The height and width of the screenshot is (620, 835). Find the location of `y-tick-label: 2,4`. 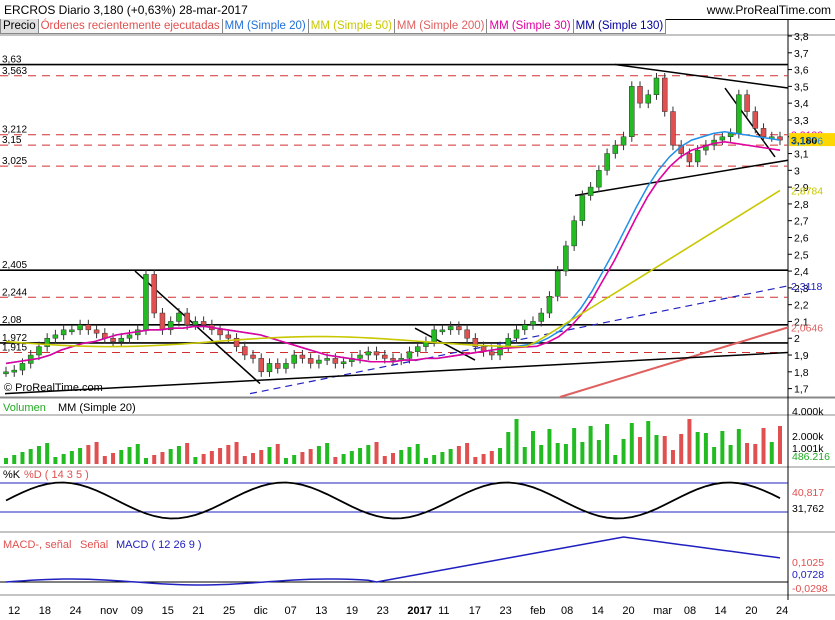

y-tick-label: 2,4 is located at coordinates (801, 272).